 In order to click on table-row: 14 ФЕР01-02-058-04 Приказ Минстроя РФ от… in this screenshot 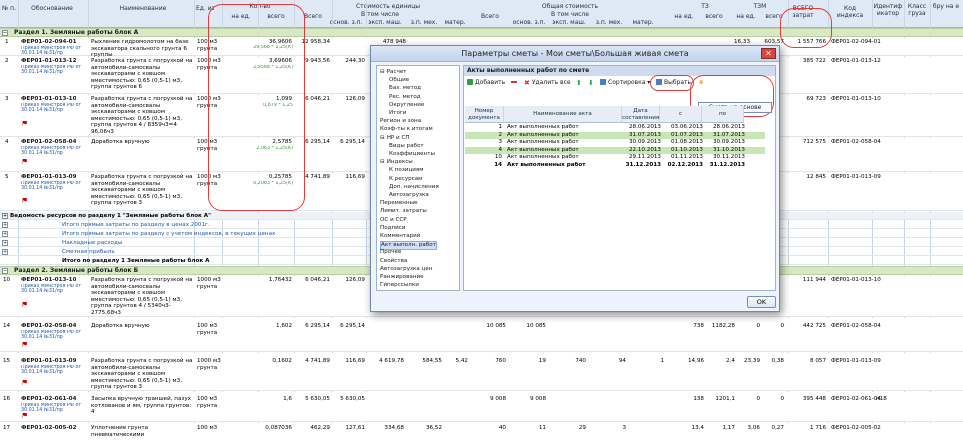, I will do `click(481, 335)`.